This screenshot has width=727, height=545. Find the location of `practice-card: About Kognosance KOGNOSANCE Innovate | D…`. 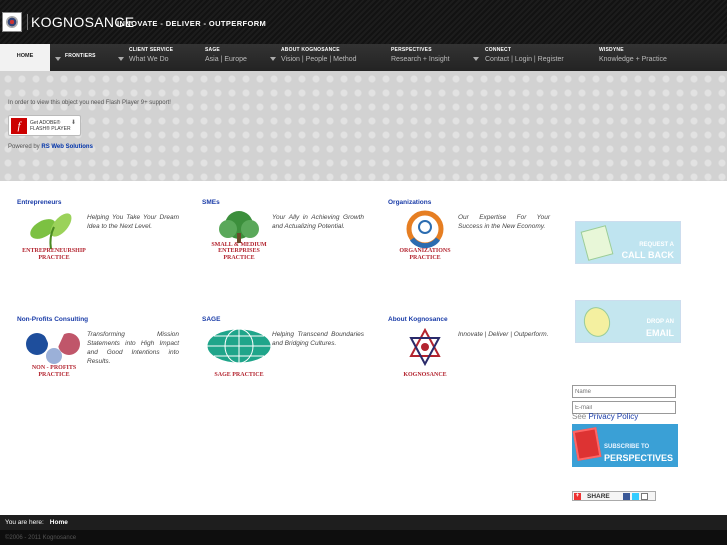

practice-card: About Kognosance KOGNOSANCE Innovate | D… is located at coordinates (473, 351).